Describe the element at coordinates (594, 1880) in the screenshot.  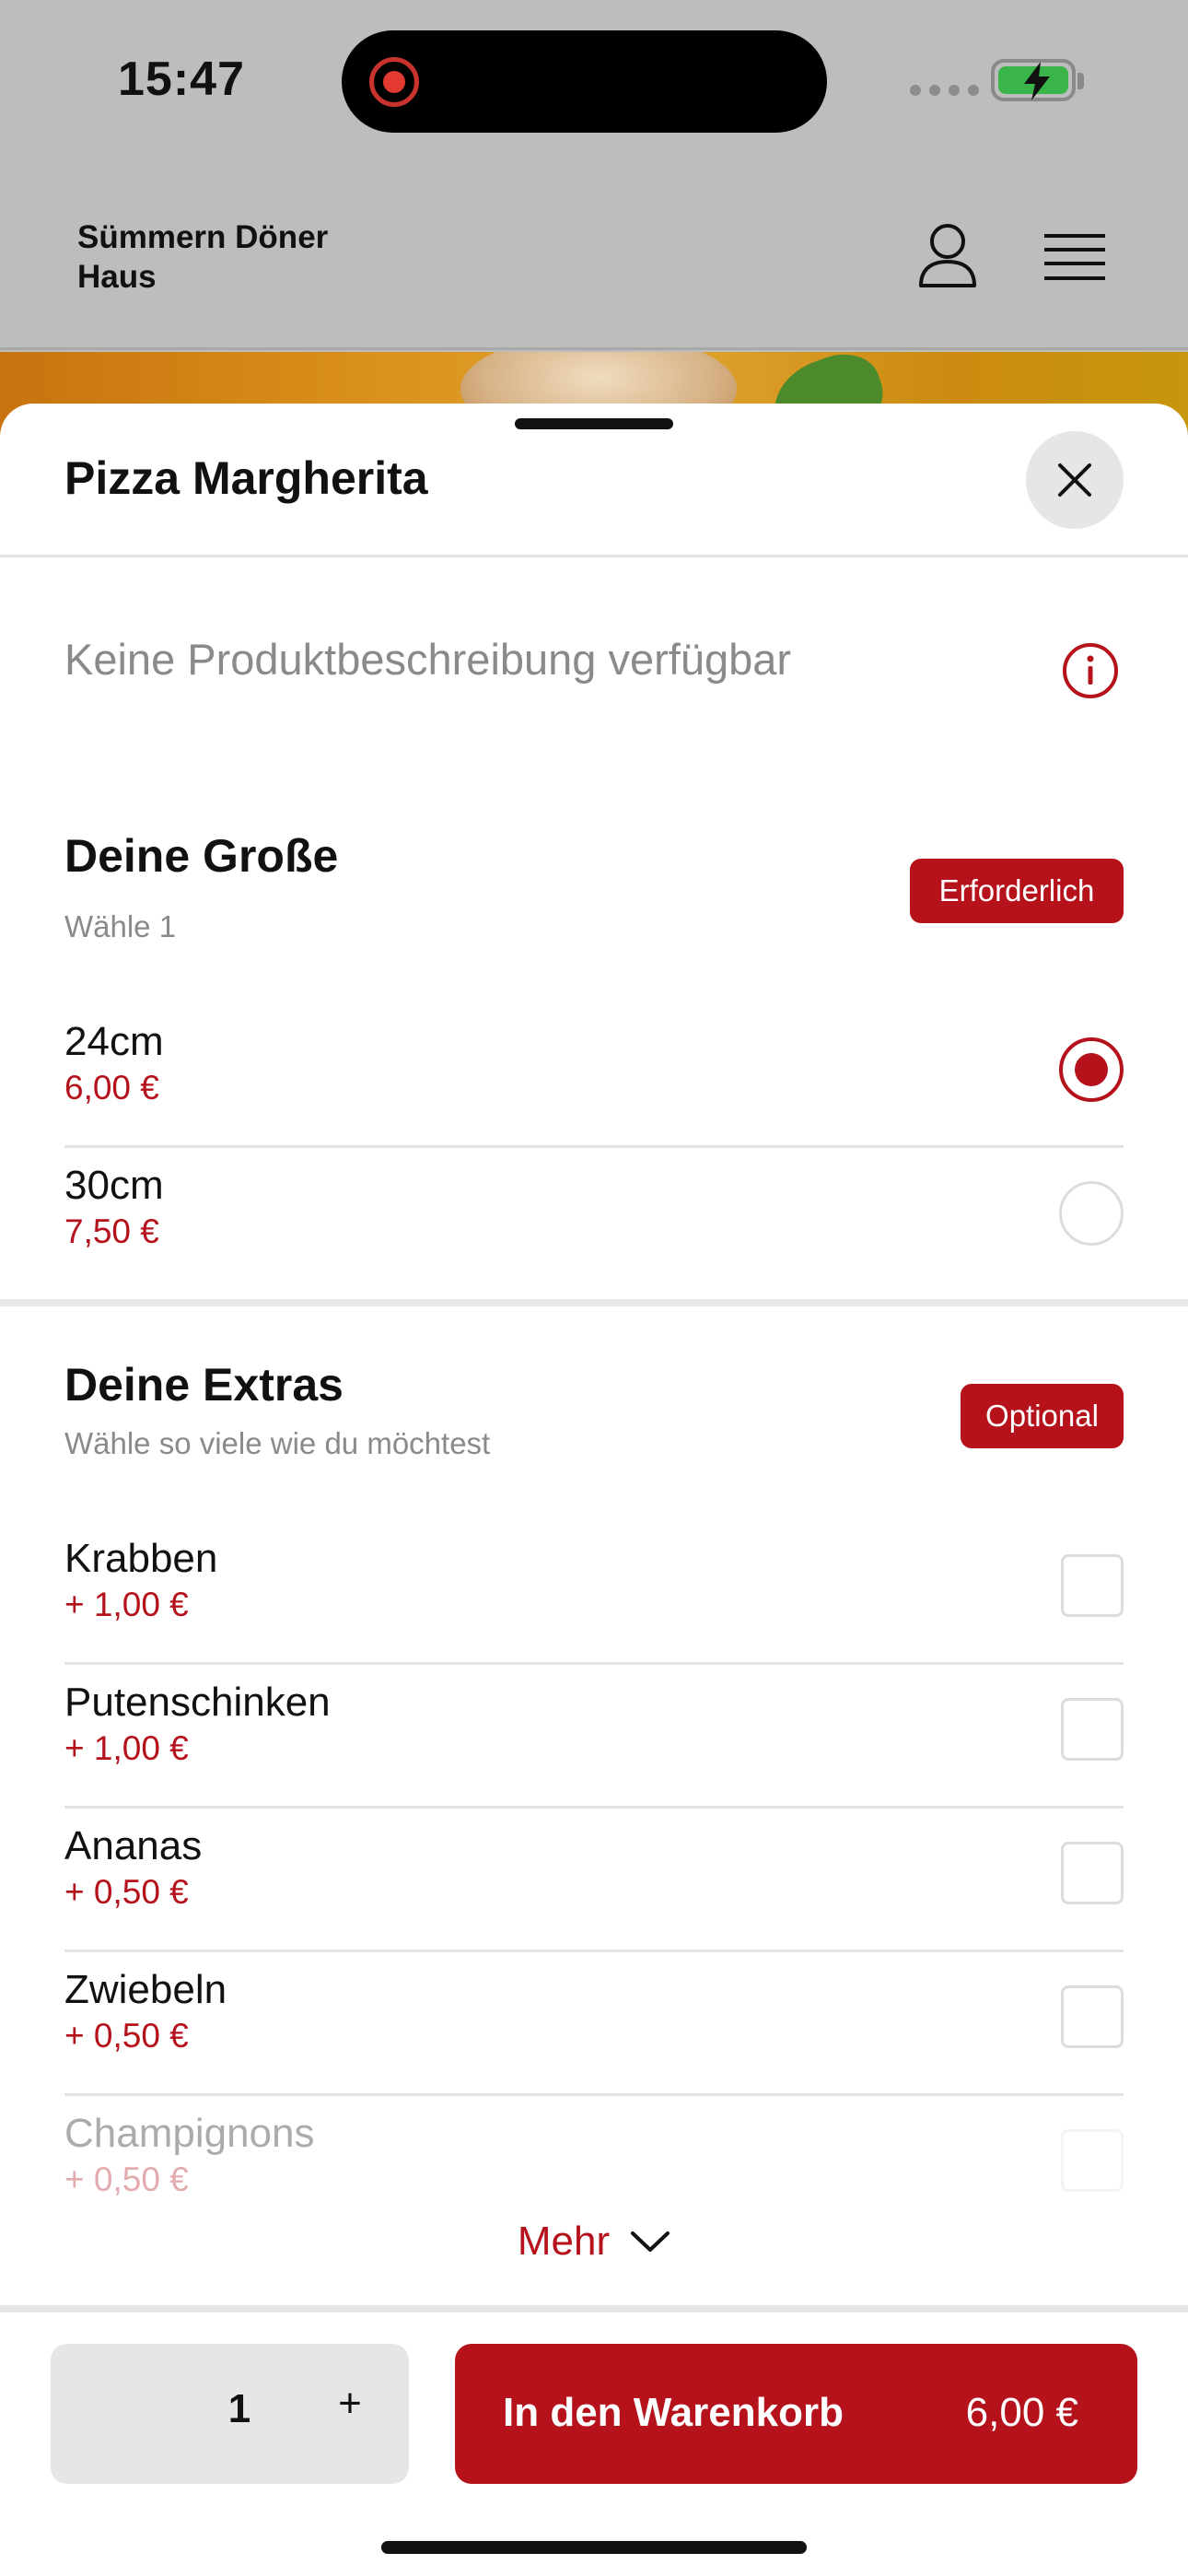
I see `extra-option: Ananas + 0,50 €` at that location.